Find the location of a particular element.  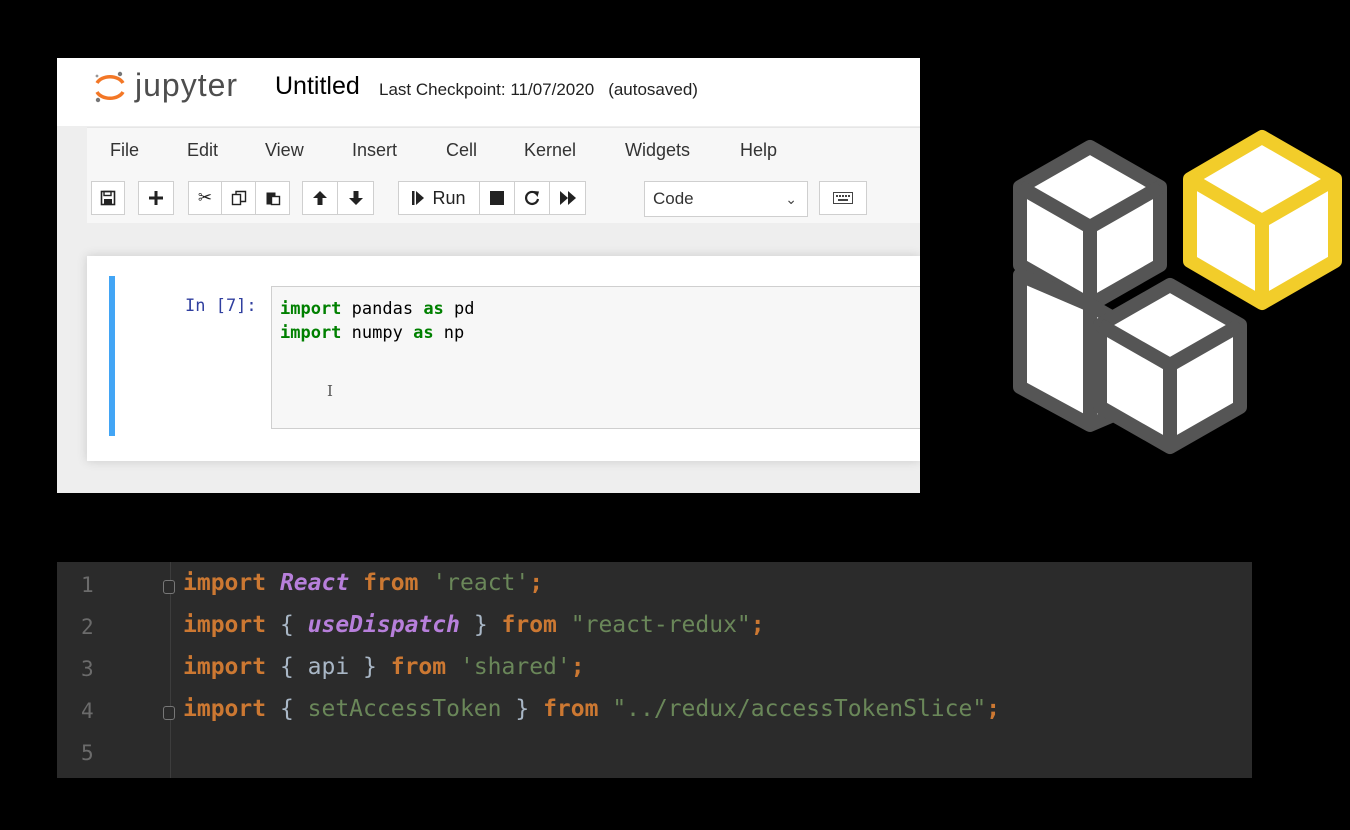

notebook-title: Untitled is located at coordinates (317, 86).